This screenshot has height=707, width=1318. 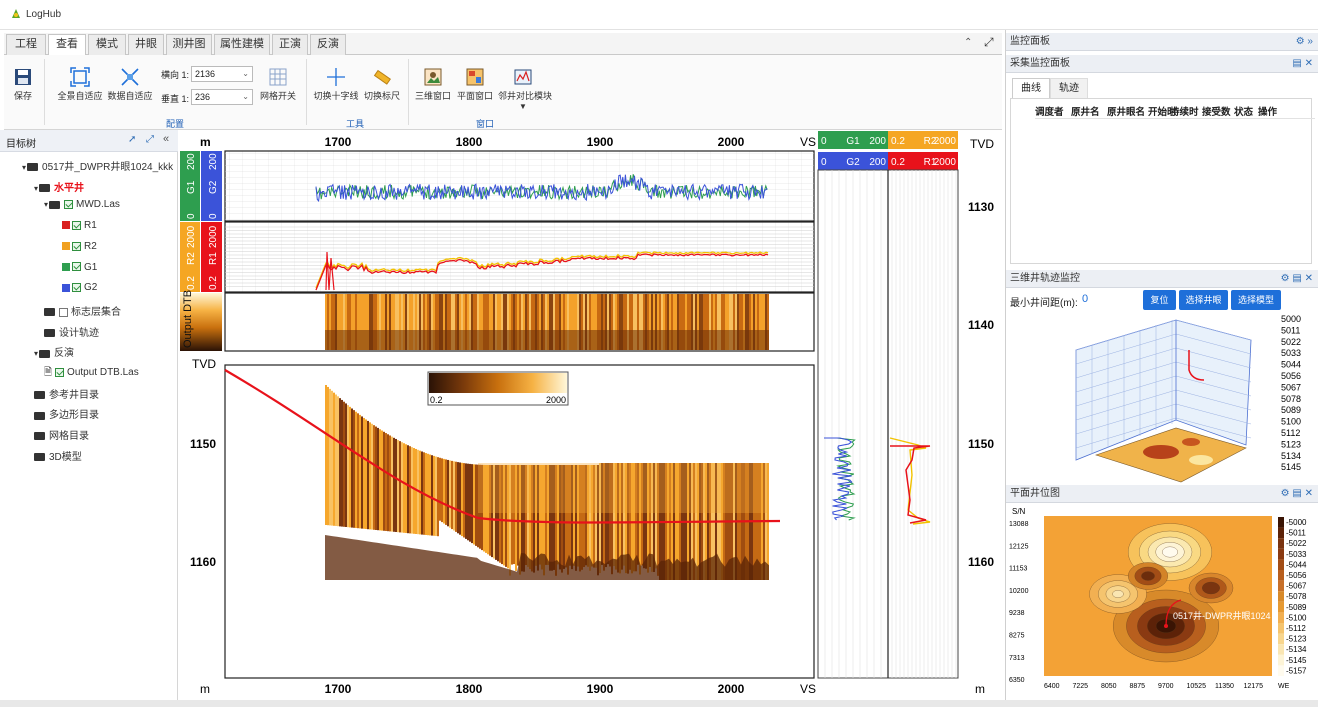 What do you see at coordinates (67, 45) in the screenshot?
I see `tab-view: 查看` at bounding box center [67, 45].